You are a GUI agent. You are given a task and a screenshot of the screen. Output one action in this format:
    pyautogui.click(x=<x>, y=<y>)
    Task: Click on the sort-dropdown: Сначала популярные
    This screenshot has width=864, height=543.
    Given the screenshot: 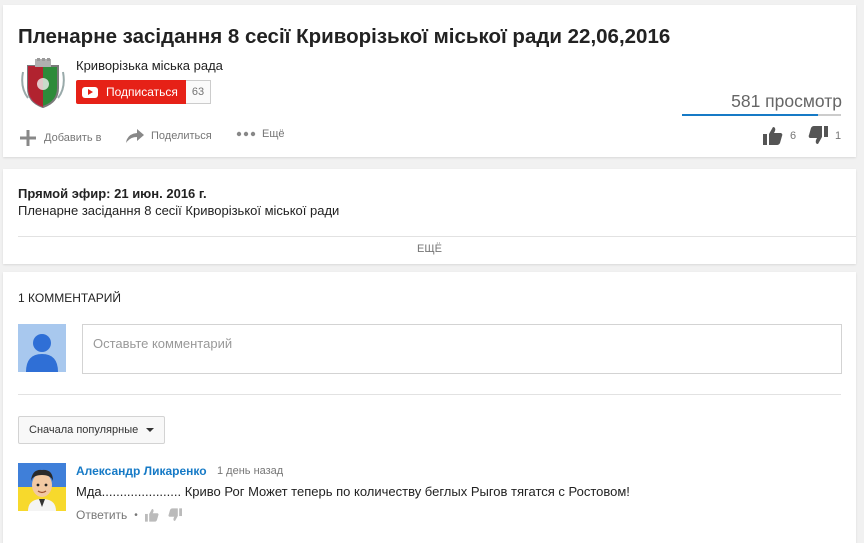 What is the action you would take?
    pyautogui.click(x=92, y=430)
    